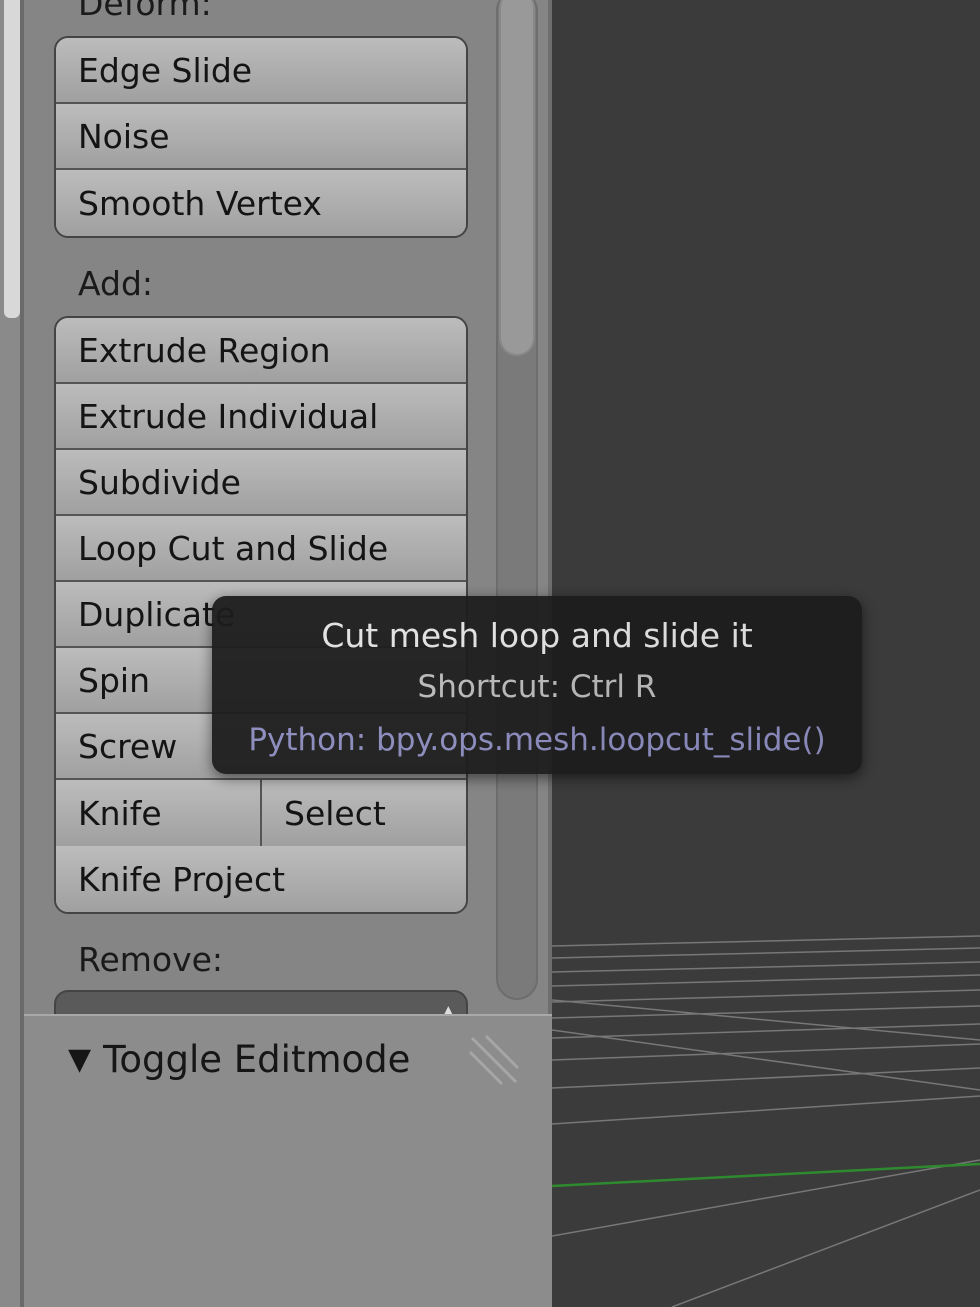 Image resolution: width=980 pixels, height=1307 pixels. Describe the element at coordinates (261, 879) in the screenshot. I see `knife-project-button: Knife Project` at that location.